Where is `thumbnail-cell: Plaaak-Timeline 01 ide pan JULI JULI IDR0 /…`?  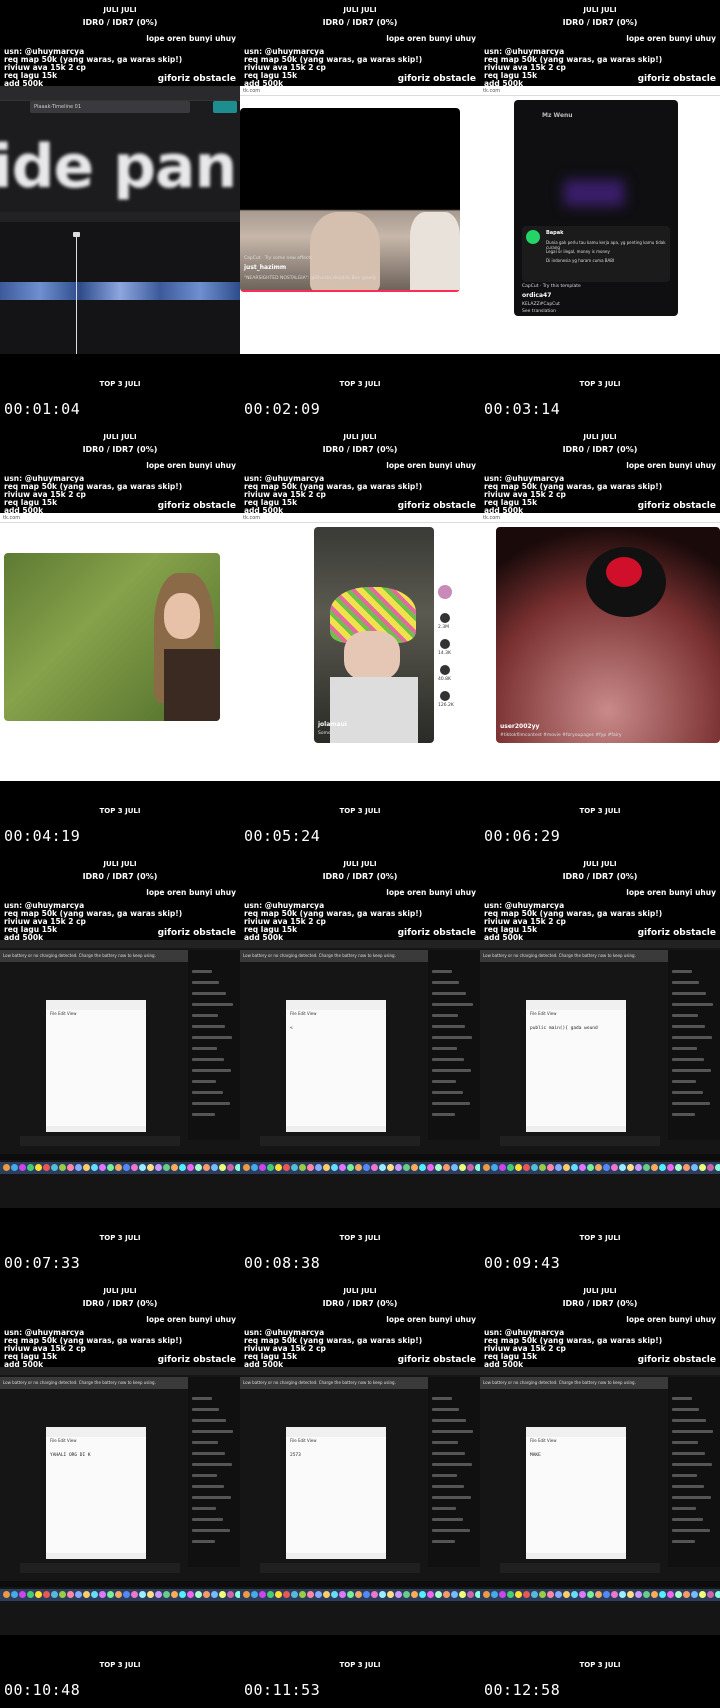 thumbnail-cell: Plaaak-Timeline 01 ide pan JULI JULI IDR0 /… is located at coordinates (120, 213).